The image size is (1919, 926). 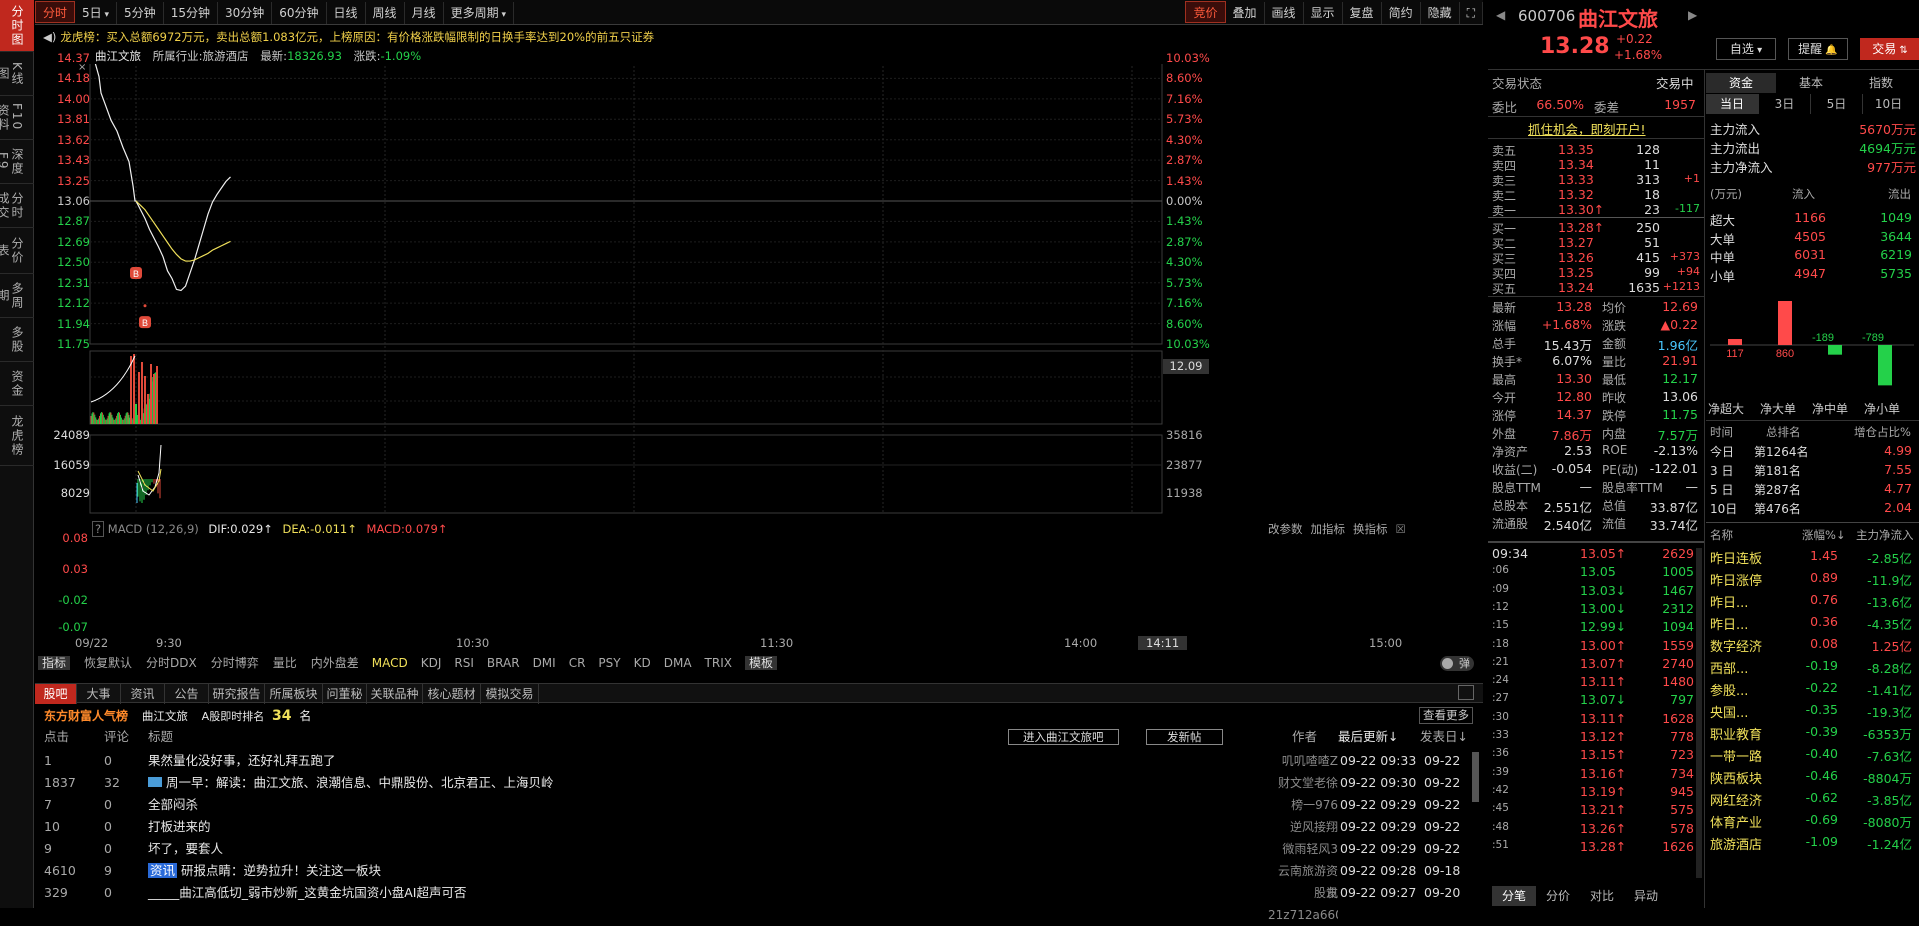 I want to click on post-title: 打板进来的, so click(x=179, y=827).